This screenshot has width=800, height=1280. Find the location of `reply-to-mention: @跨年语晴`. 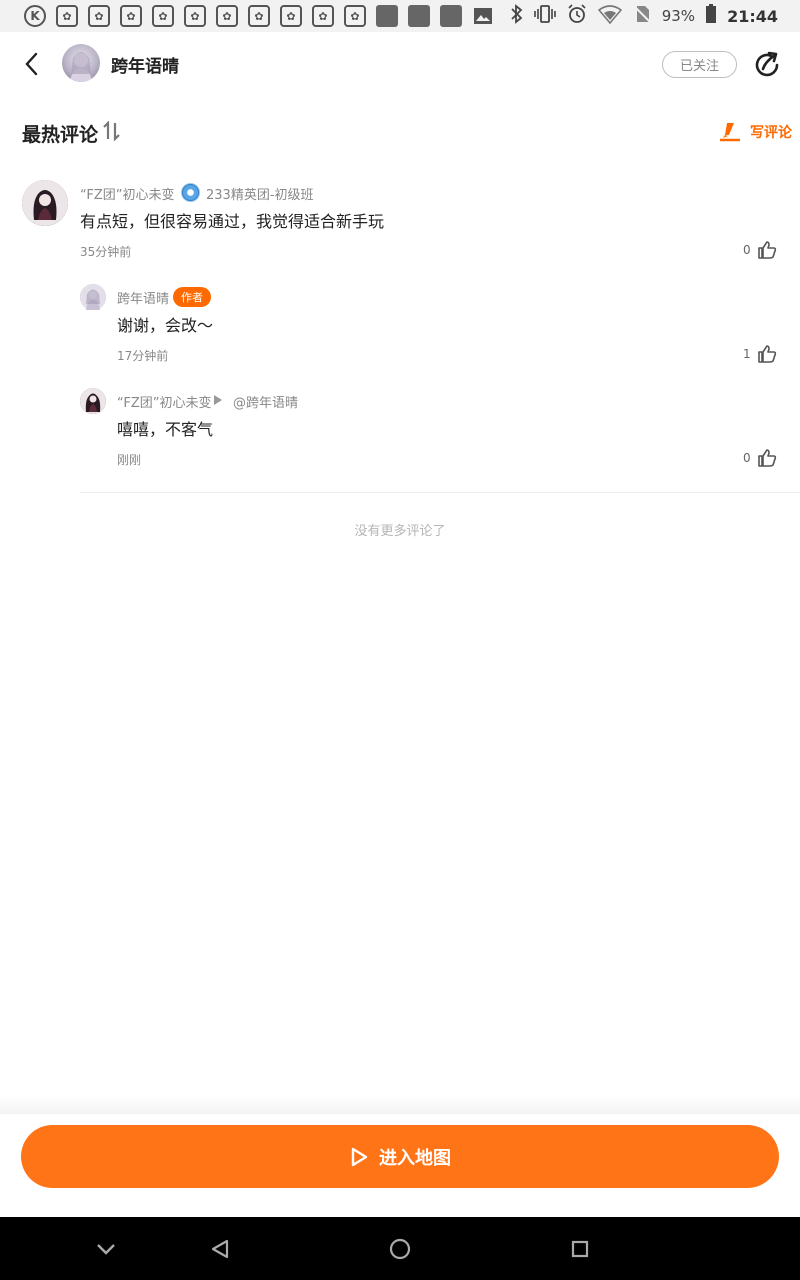

reply-to-mention: @跨年语晴 is located at coordinates (265, 401).